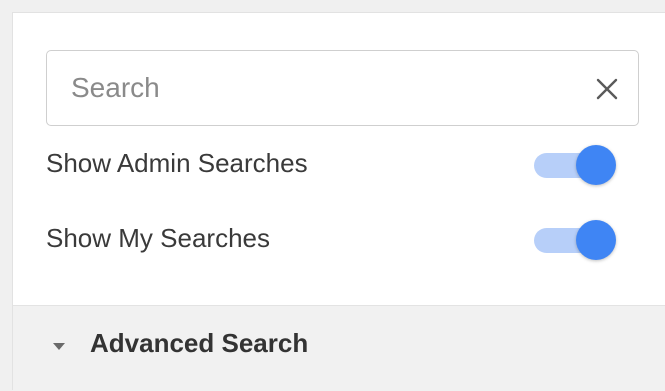 This screenshot has height=391, width=665. I want to click on toggle-label-my-searches: Show My Searches, so click(158, 238).